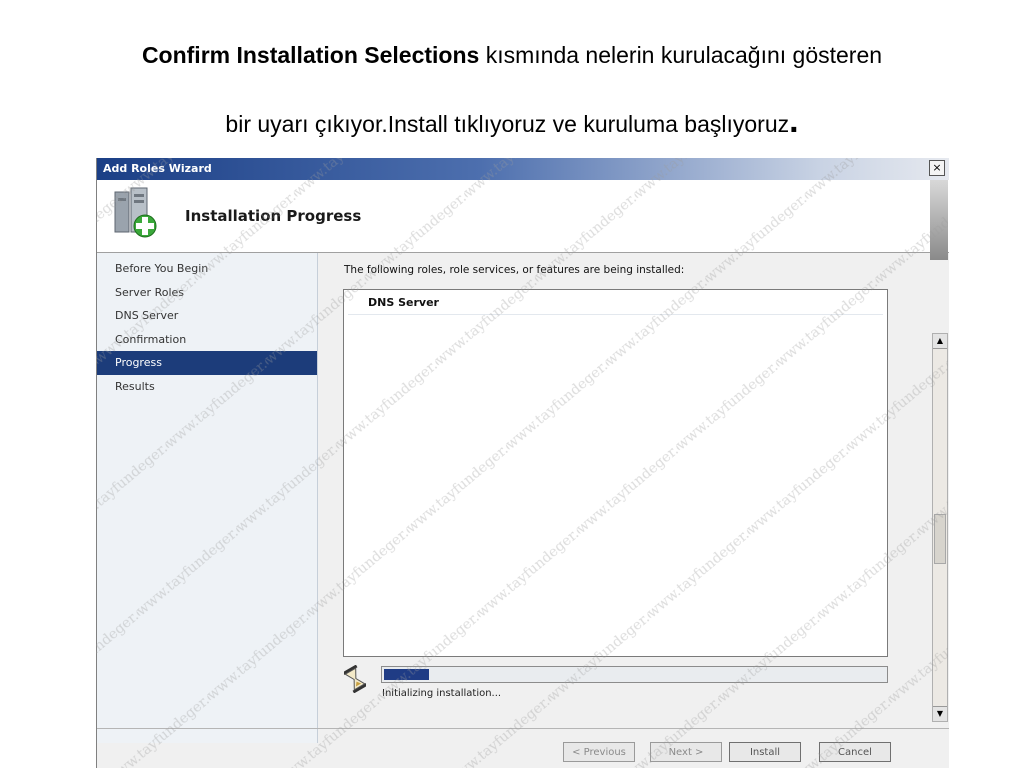  Describe the element at coordinates (207, 269) in the screenshot. I see `nav-item-before-you-begin: Before You Begin` at that location.